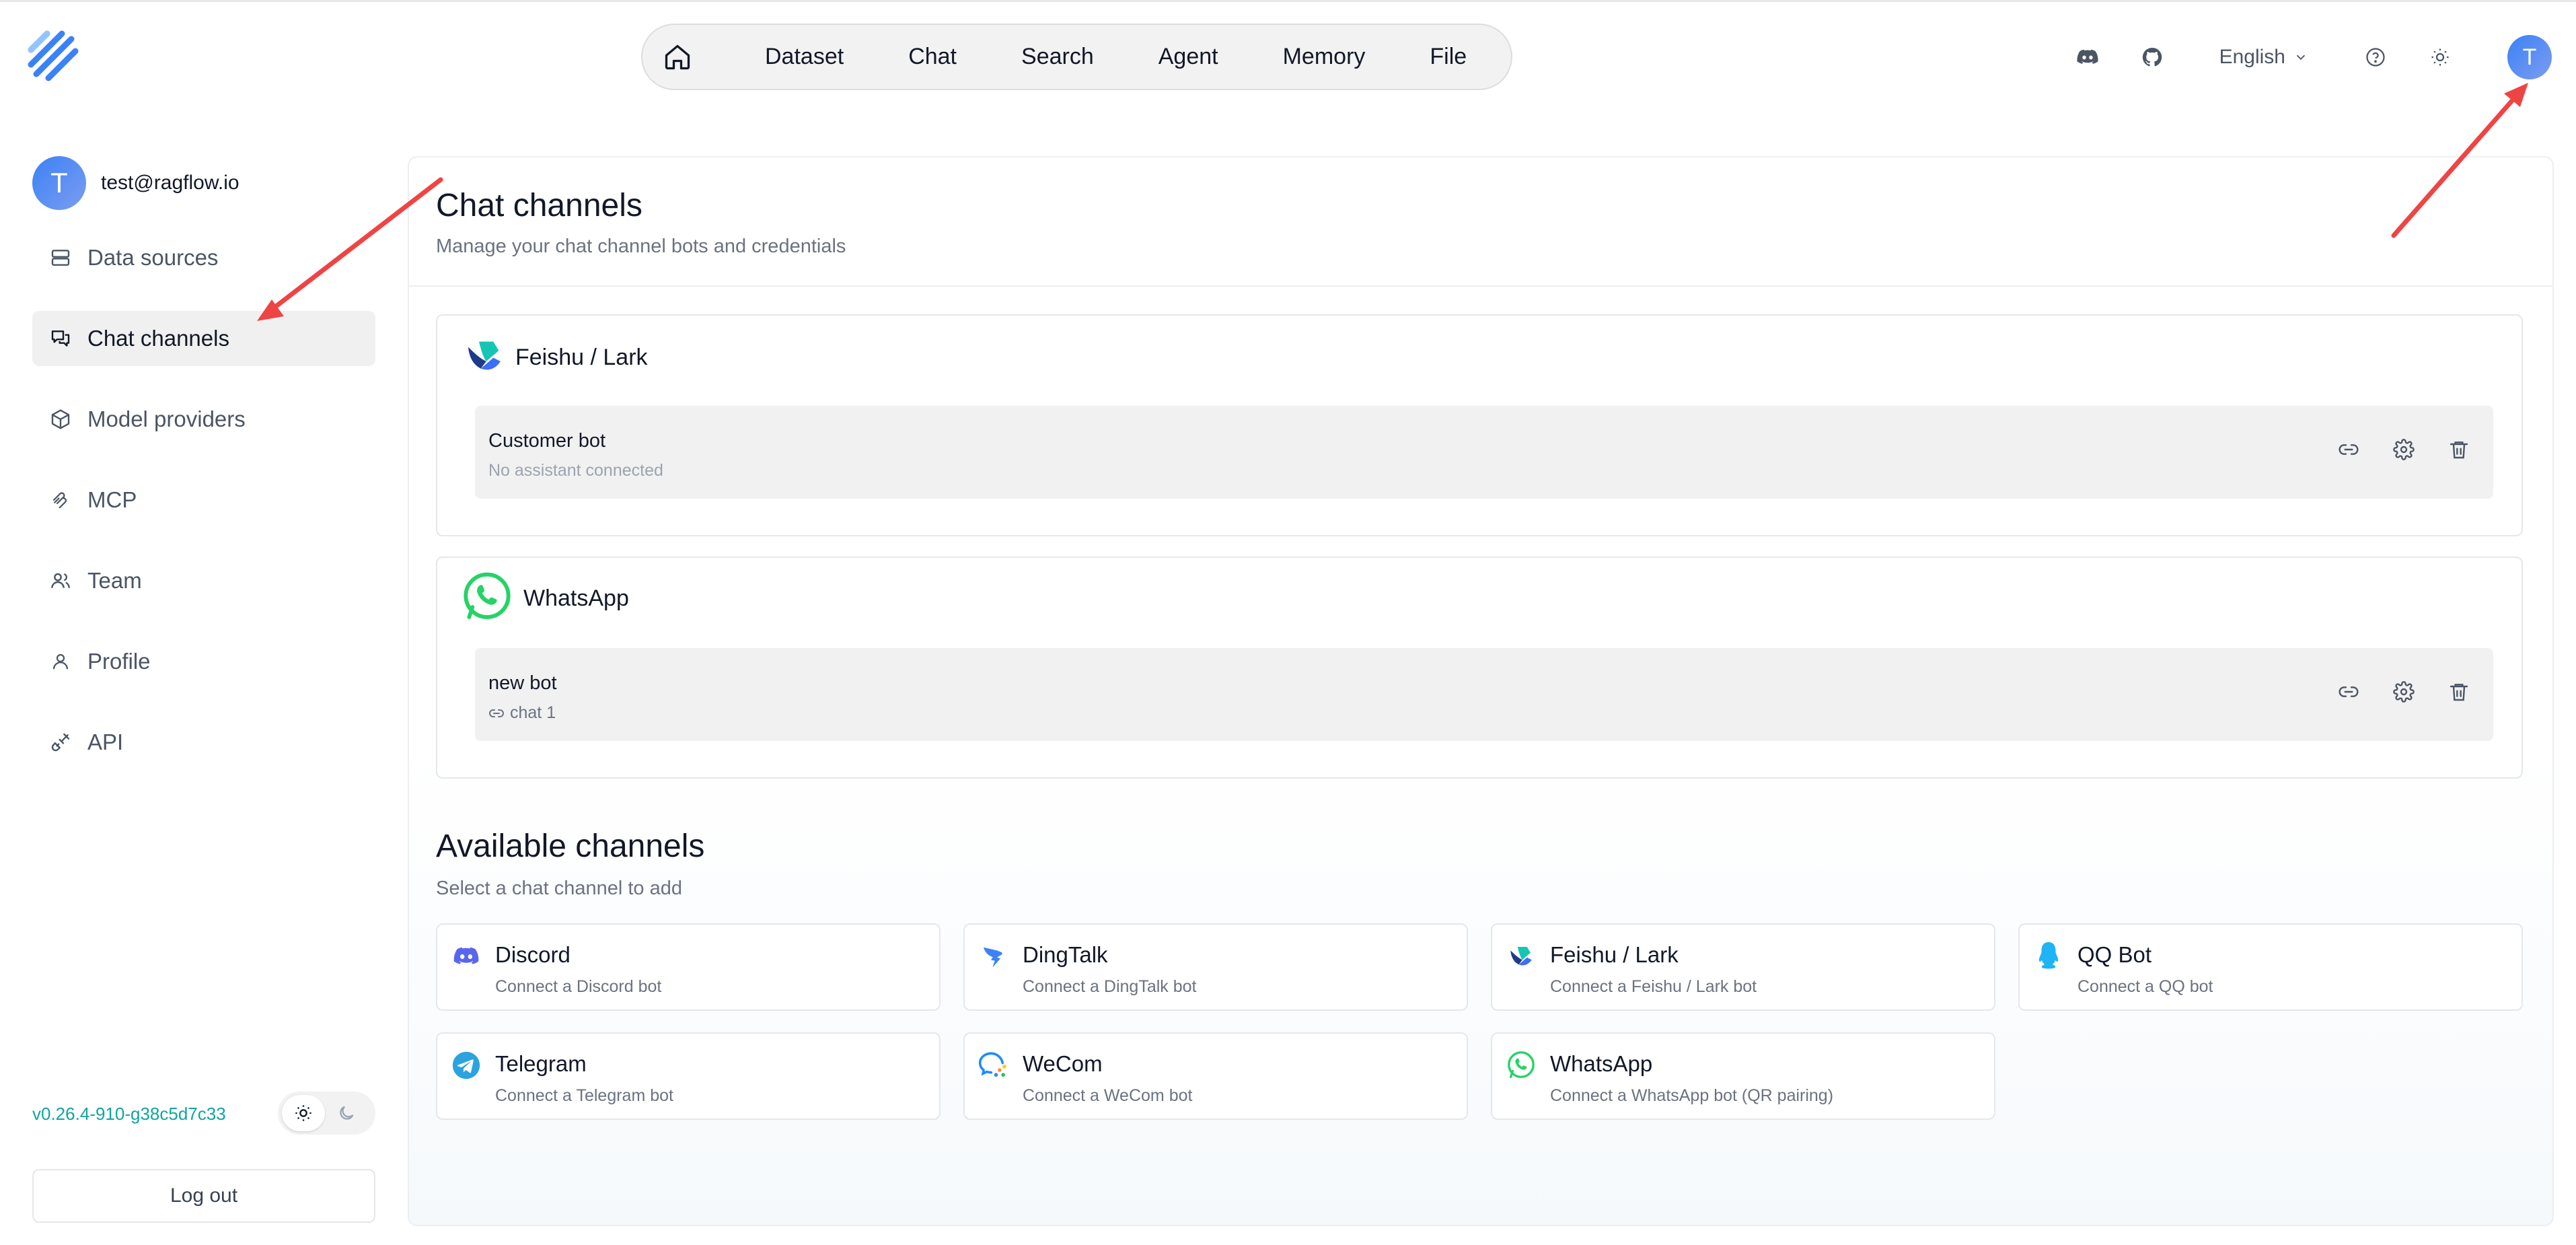 The height and width of the screenshot is (1245, 2576). Describe the element at coordinates (1108, 1096) in the screenshot. I see `channel-option-desc: Connect a WeCom bot` at that location.